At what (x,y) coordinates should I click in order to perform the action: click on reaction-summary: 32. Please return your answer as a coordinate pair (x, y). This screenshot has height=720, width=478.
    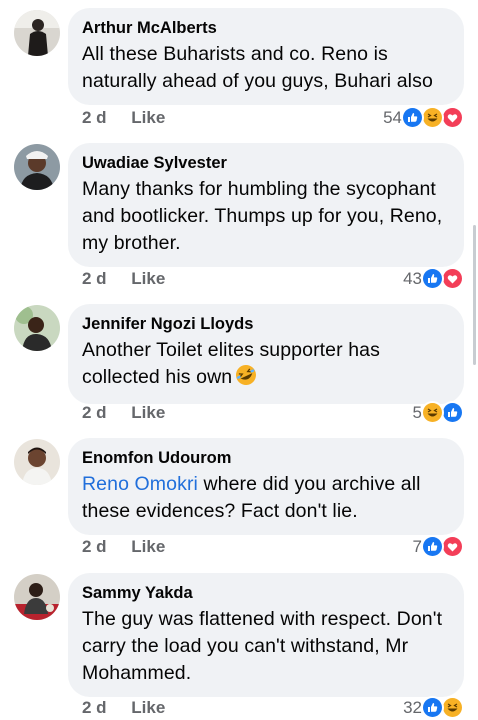
    Looking at the image, I should click on (433, 707).